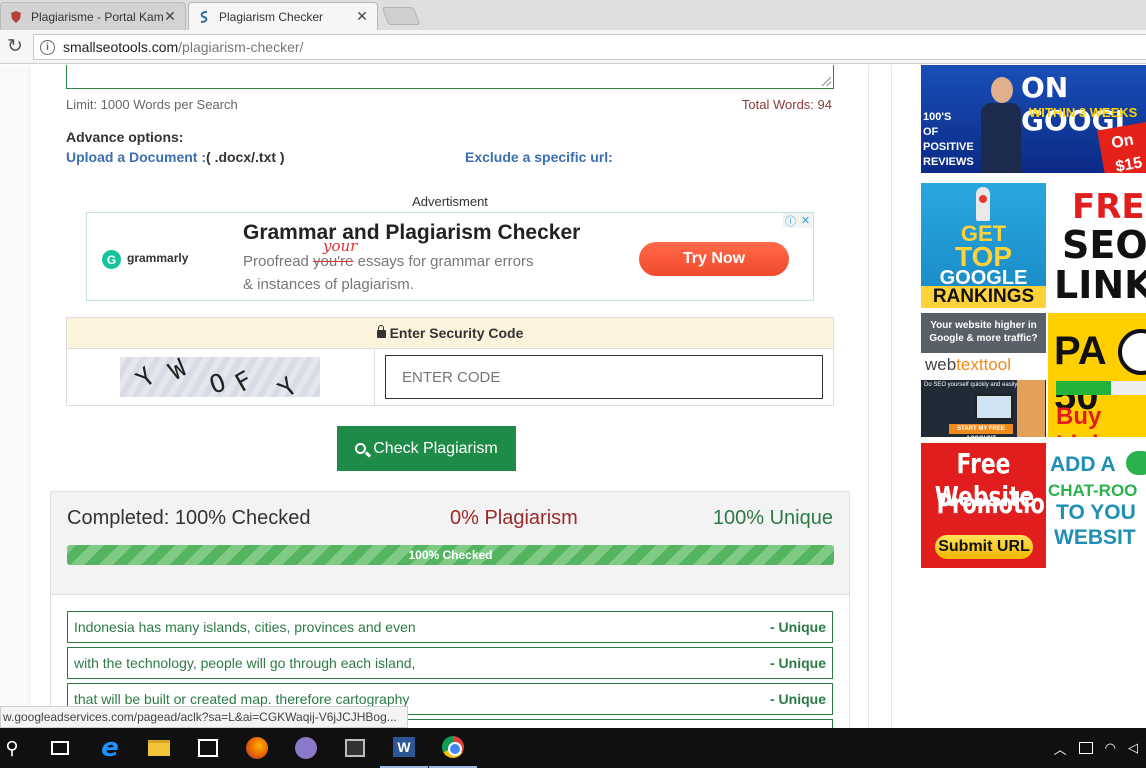 The width and height of the screenshot is (1146, 768). I want to click on submit-url-button: Submit URL, so click(984, 547).